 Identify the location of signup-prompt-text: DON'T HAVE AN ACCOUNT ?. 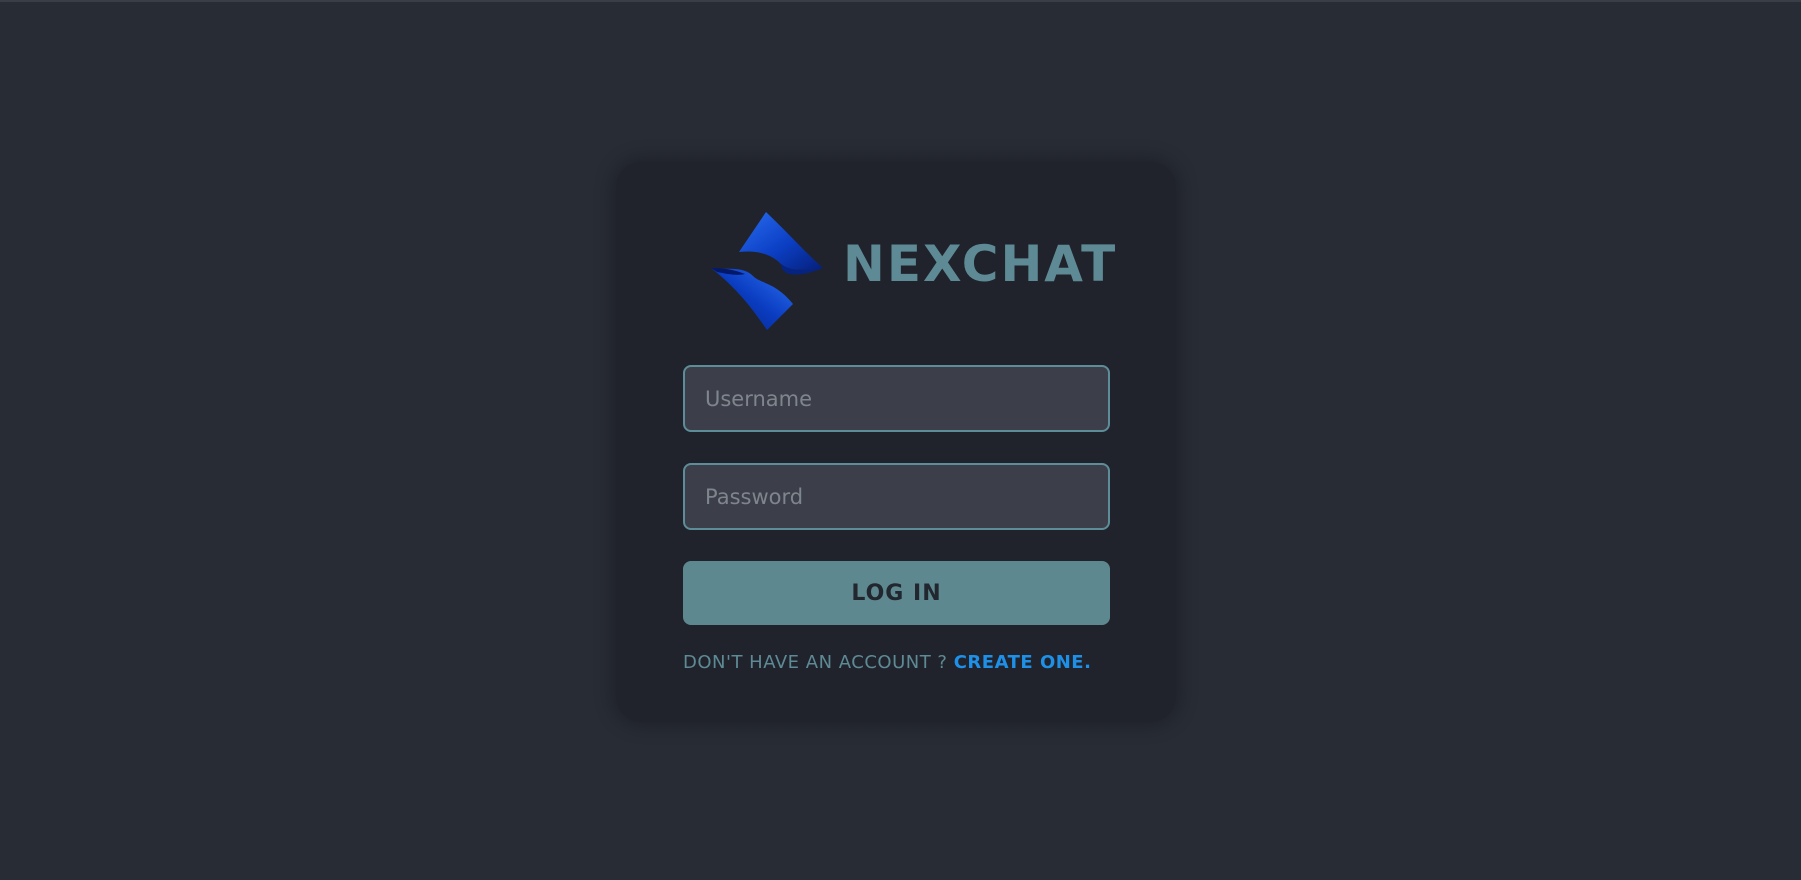
(818, 662).